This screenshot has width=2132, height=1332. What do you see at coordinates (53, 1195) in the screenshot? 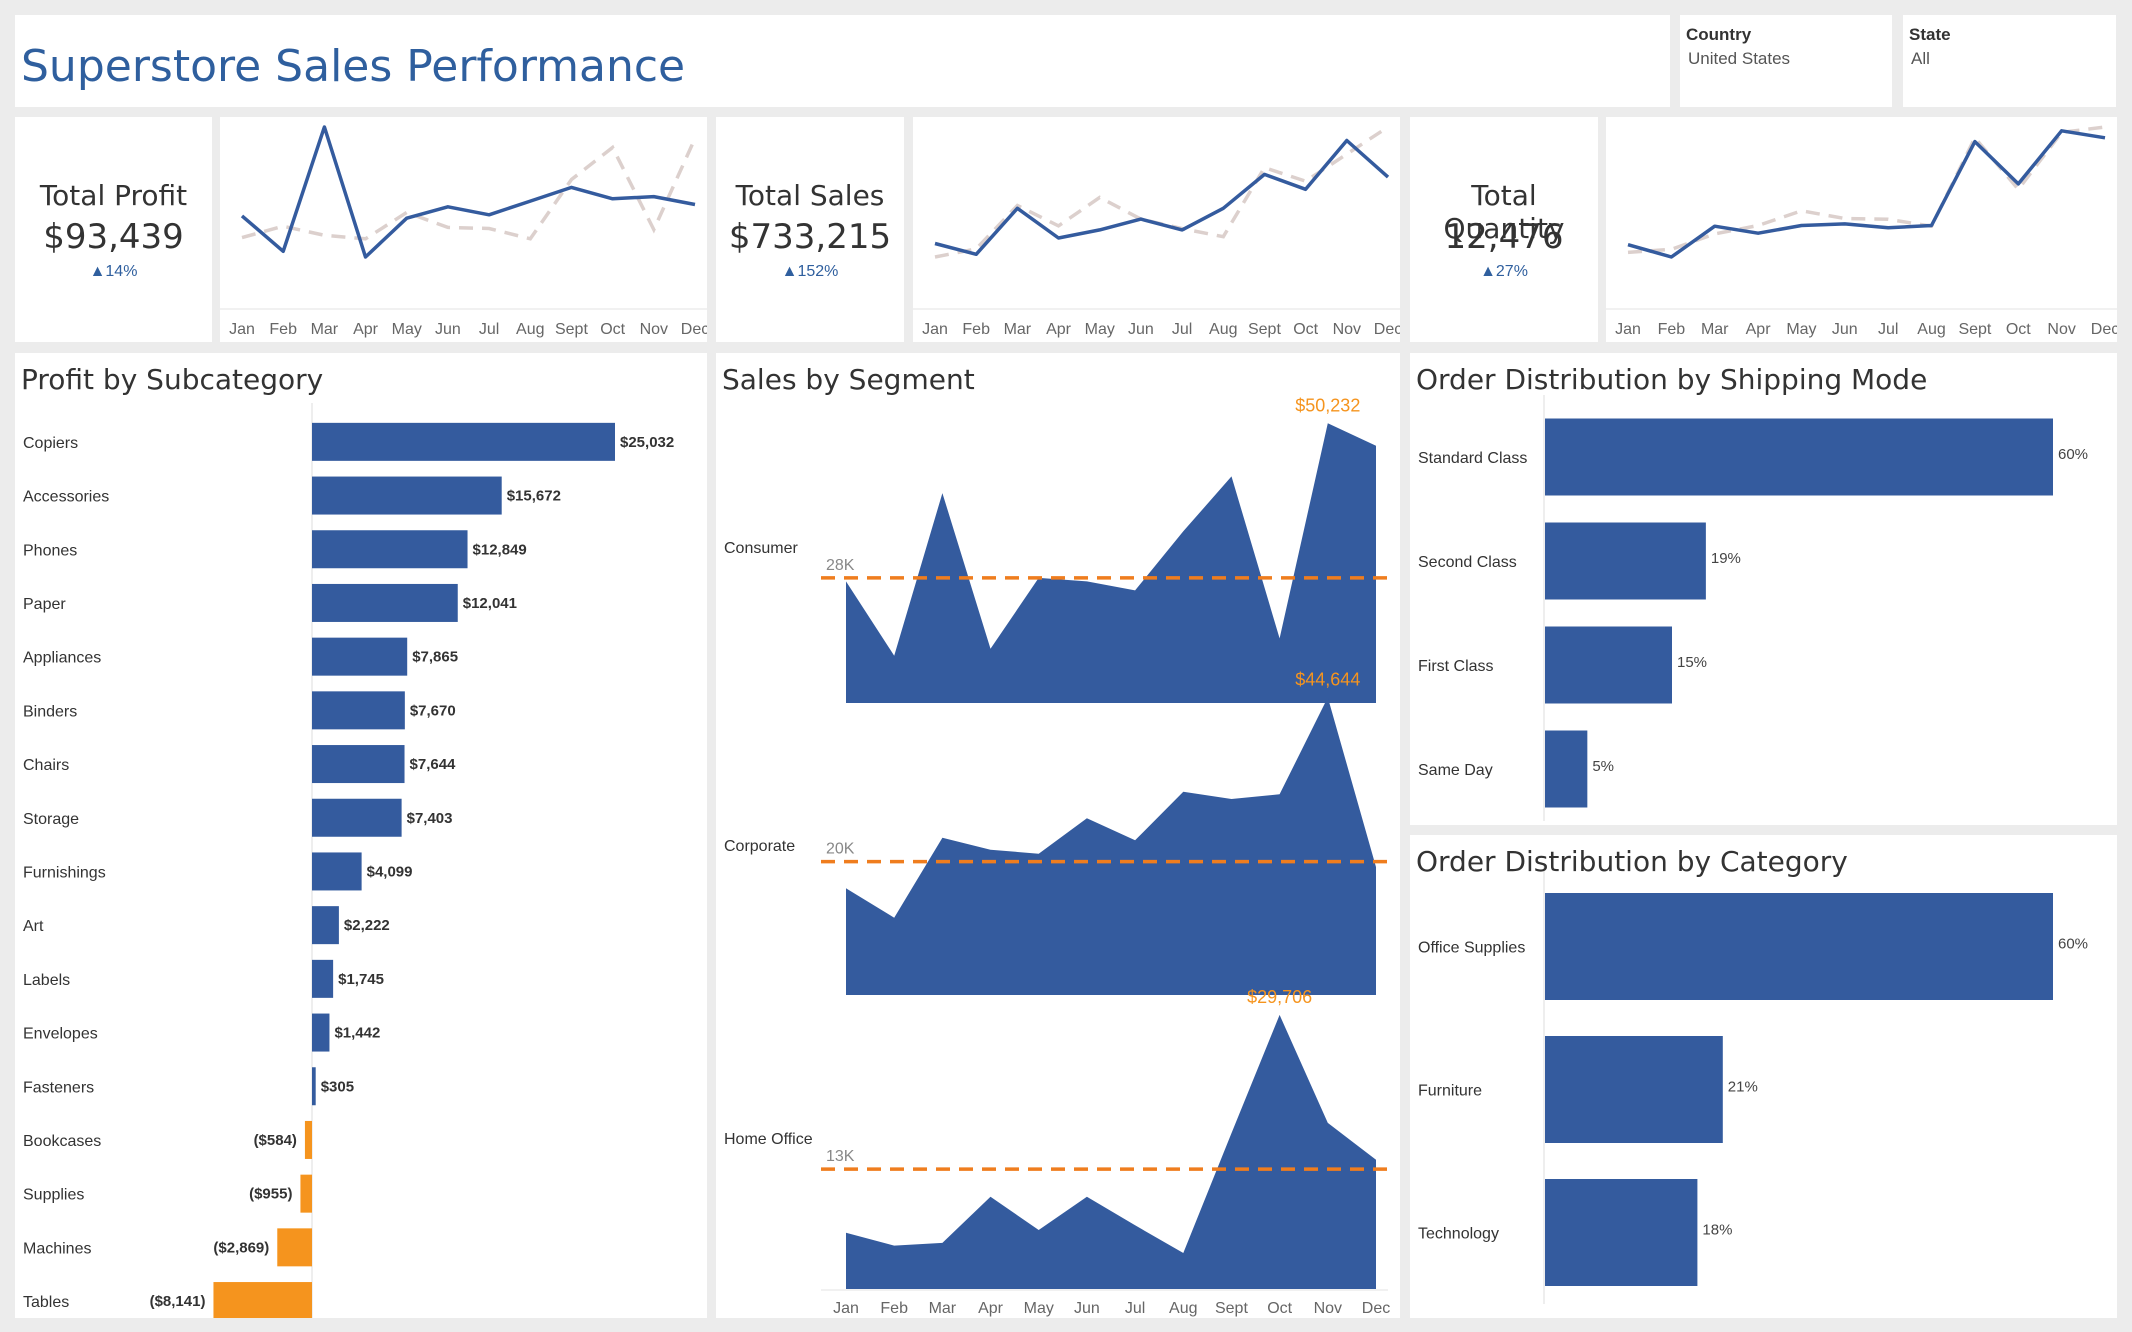
I see `subcategory-label: Supplies` at bounding box center [53, 1195].